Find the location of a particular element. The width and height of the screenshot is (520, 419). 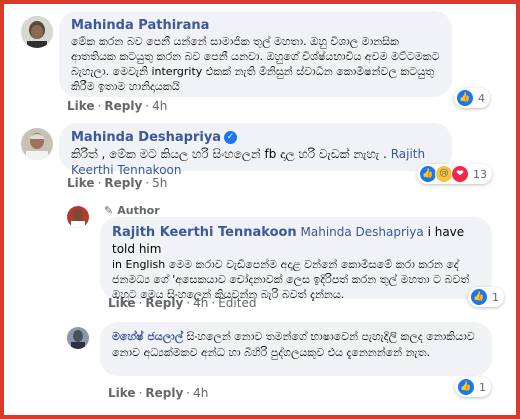

comment-actions: Like · Reply · 4h · Edited is located at coordinates (182, 303).